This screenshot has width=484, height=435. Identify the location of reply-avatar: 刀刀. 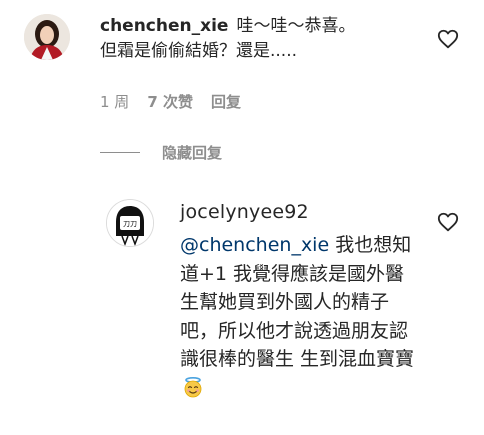
(130, 223).